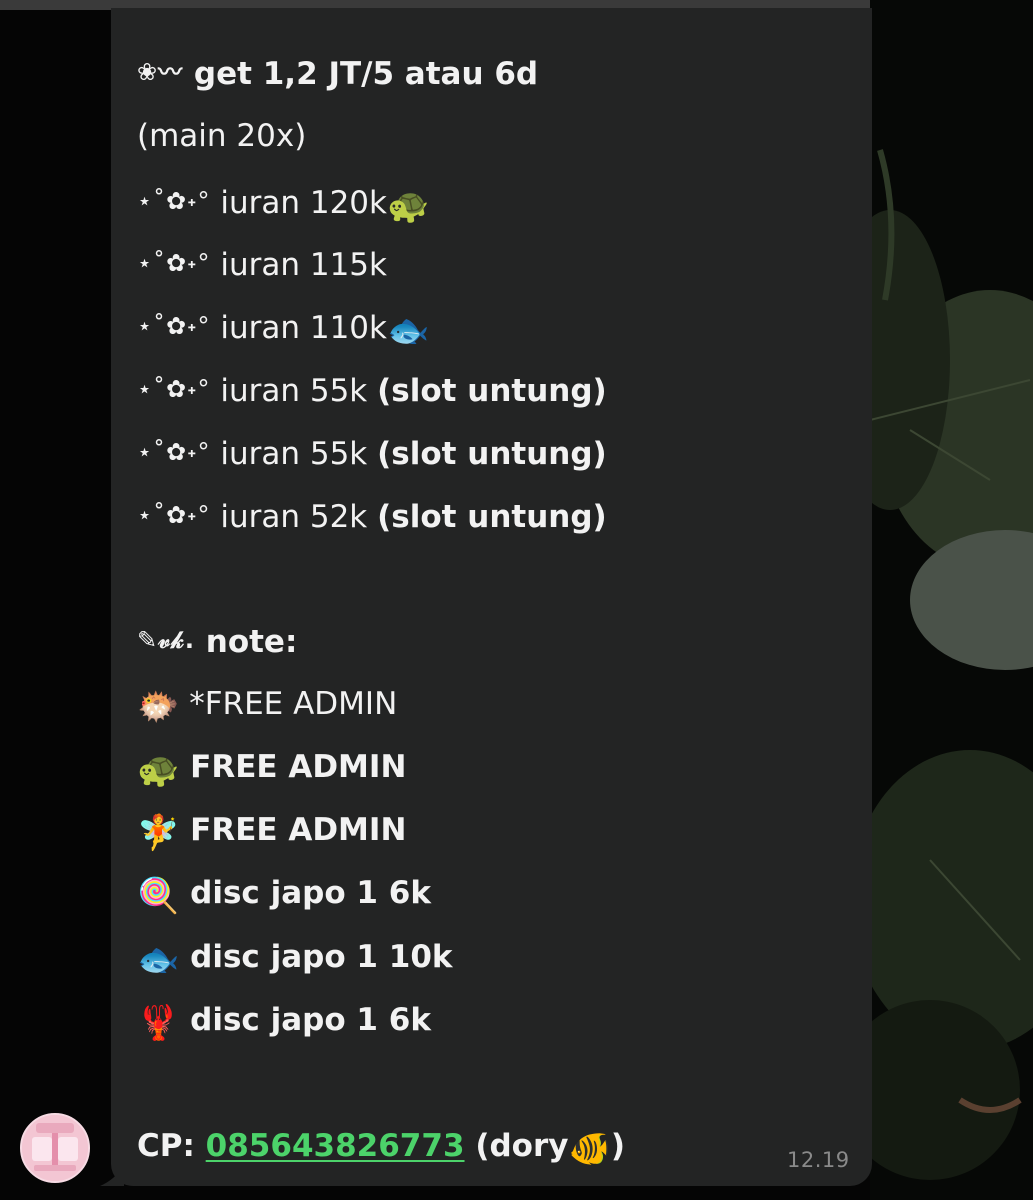  I want to click on message-line-text: (main 20x), so click(222, 136).